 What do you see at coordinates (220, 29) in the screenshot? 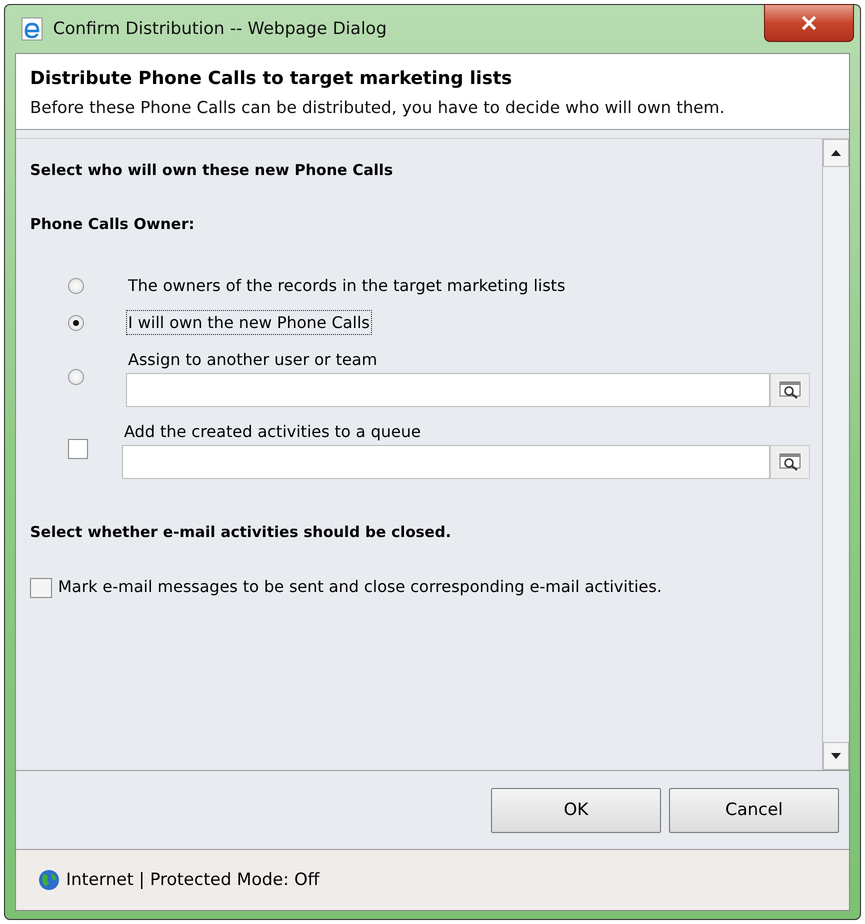
I see `window-title: Confirm Distribution -- Webpage Dialog` at bounding box center [220, 29].